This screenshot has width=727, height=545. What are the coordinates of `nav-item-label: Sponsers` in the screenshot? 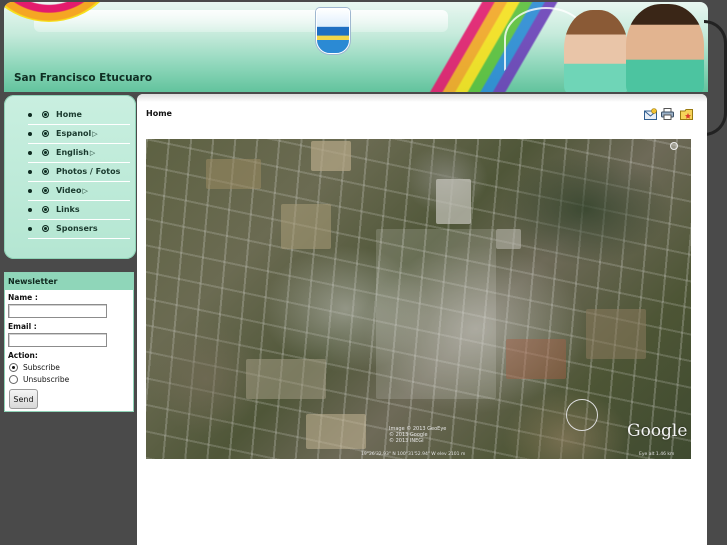 It's located at (77, 228).